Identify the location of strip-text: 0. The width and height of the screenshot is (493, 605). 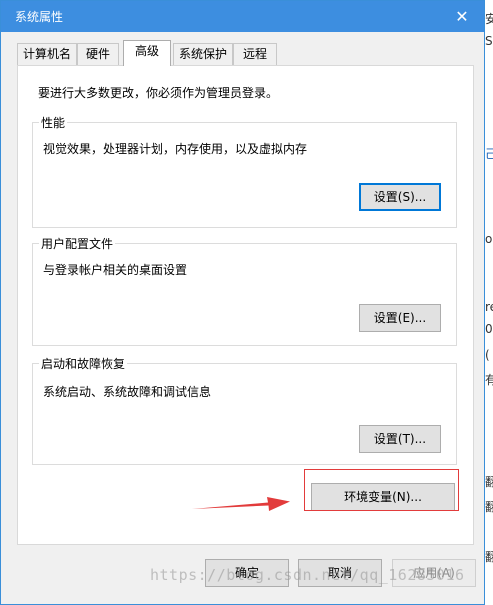
(489, 329).